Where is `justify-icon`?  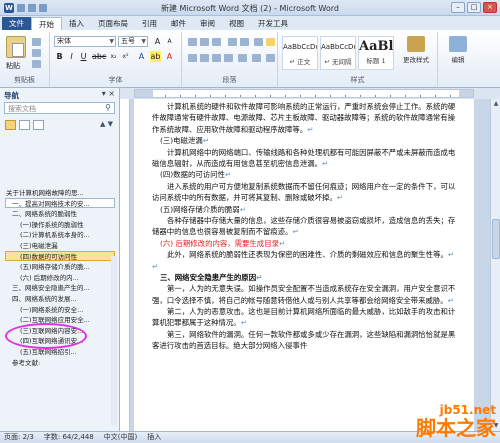
justify-icon is located at coordinates (228, 58).